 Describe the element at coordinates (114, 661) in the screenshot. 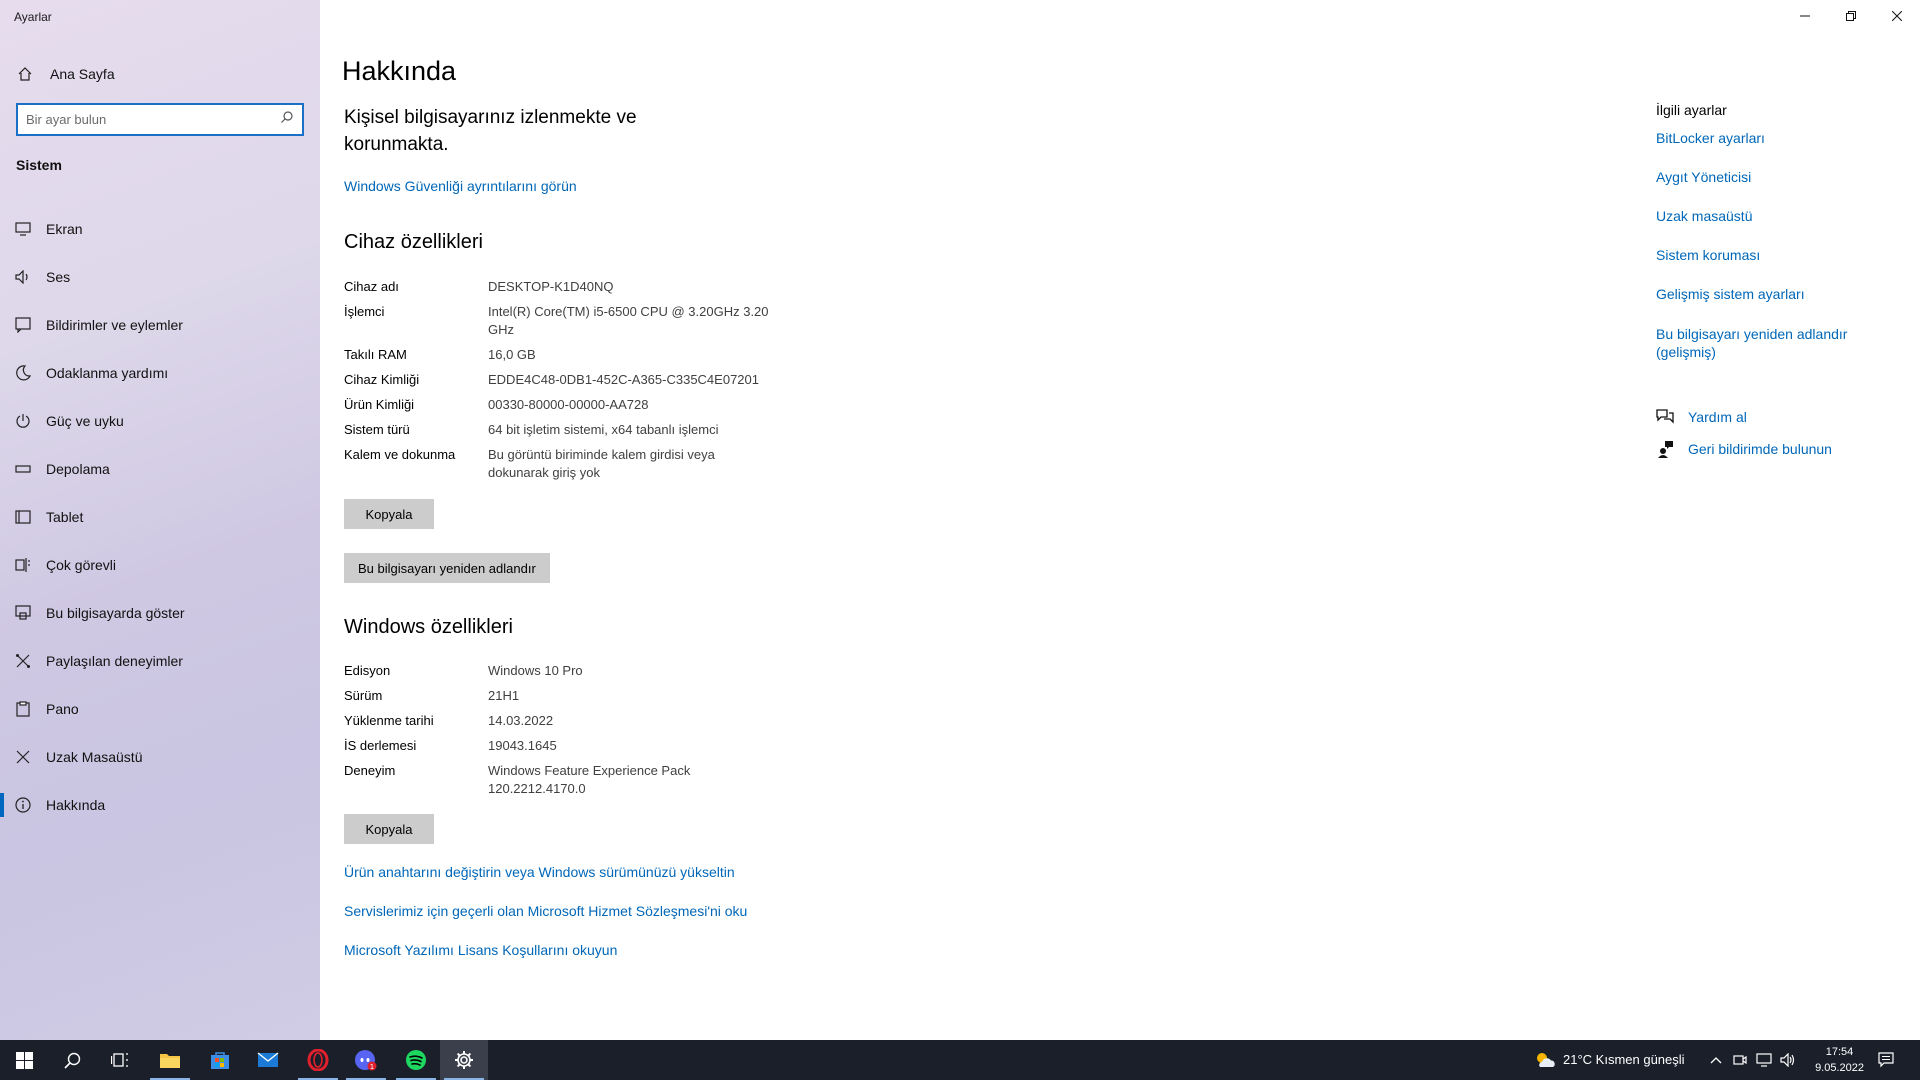

I see `sidebar-item-label: Paylaşılan deneyimler` at that location.